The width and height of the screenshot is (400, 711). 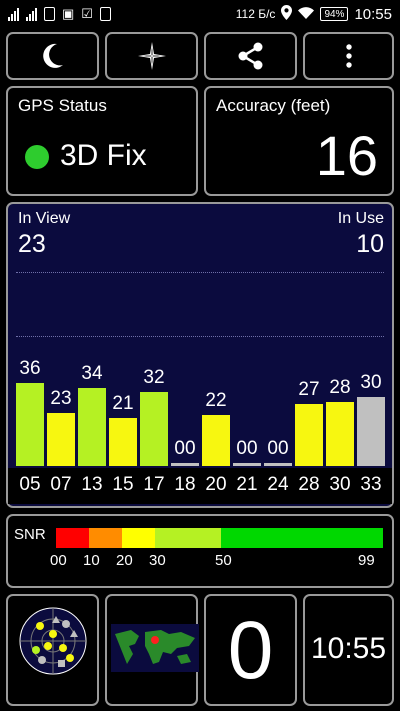 What do you see at coordinates (87, 13) in the screenshot?
I see `clipboard-check-icon: ☑` at bounding box center [87, 13].